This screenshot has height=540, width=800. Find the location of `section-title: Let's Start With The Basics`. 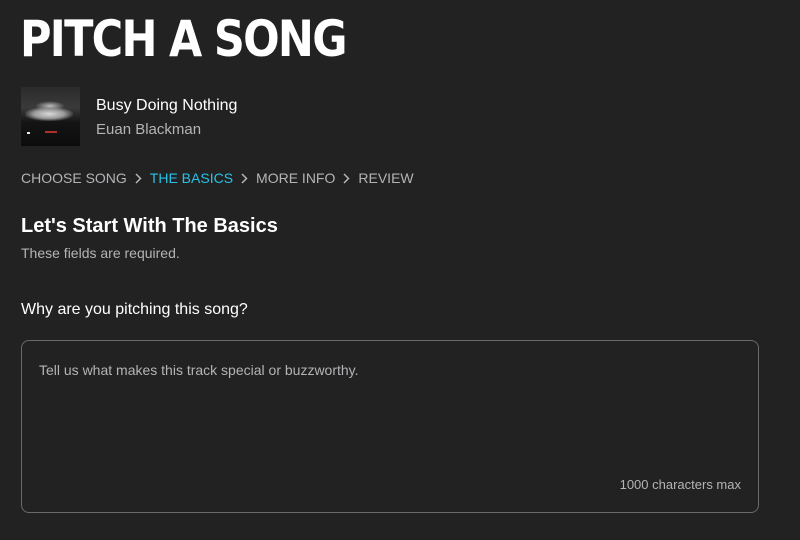

section-title: Let's Start With The Basics is located at coordinates (149, 226).